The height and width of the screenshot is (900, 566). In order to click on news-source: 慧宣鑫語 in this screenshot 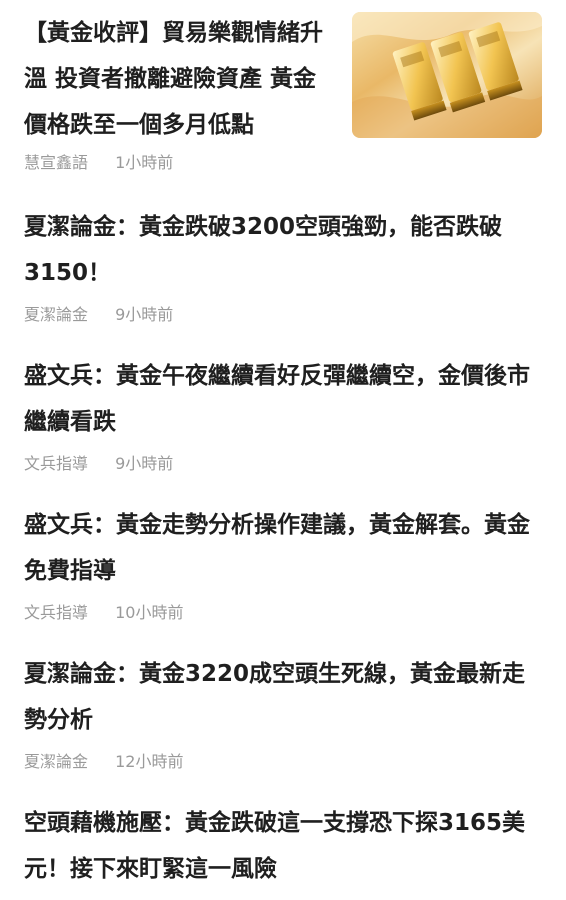, I will do `click(56, 162)`.